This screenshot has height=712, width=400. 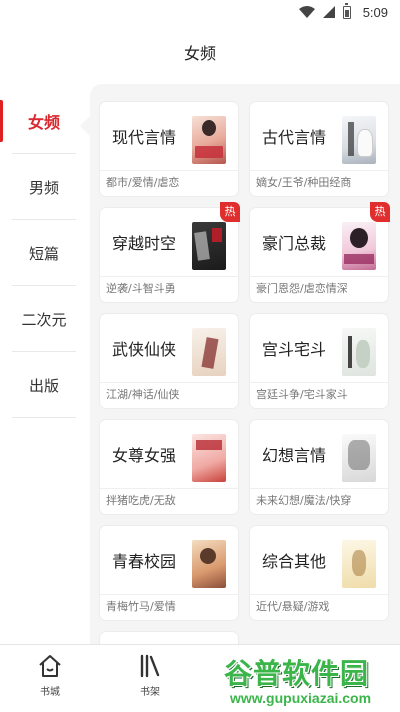 What do you see at coordinates (141, 606) in the screenshot?
I see `category-tags: 青梅竹马/爱情` at bounding box center [141, 606].